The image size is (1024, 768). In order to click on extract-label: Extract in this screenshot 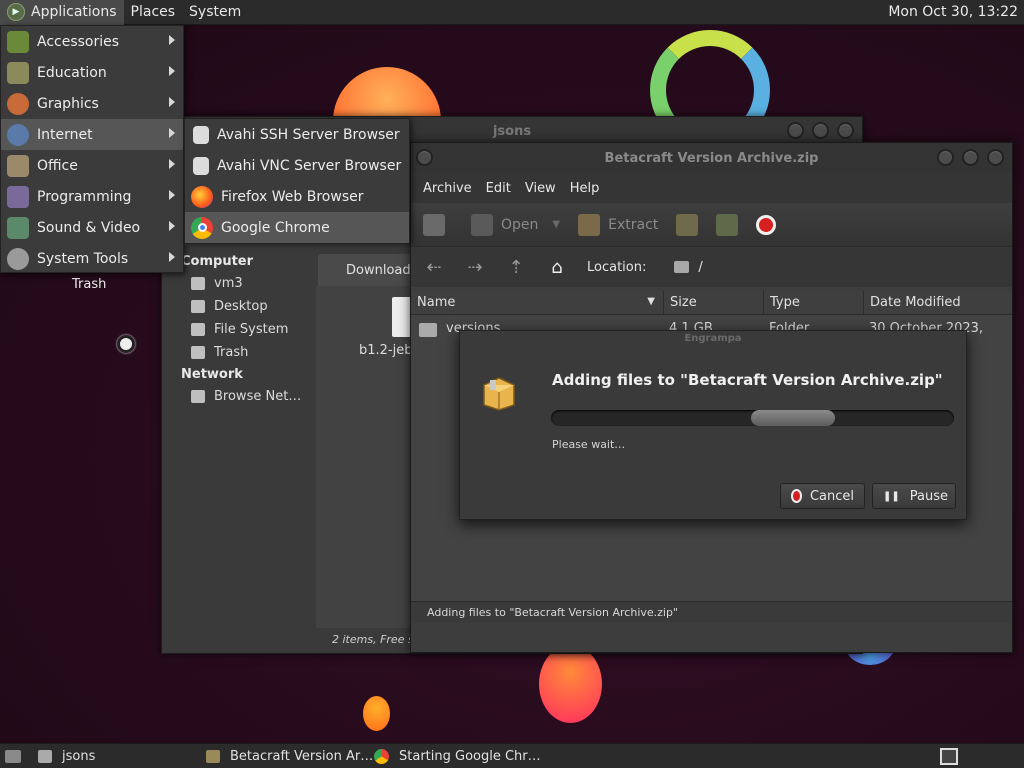, I will do `click(633, 224)`.